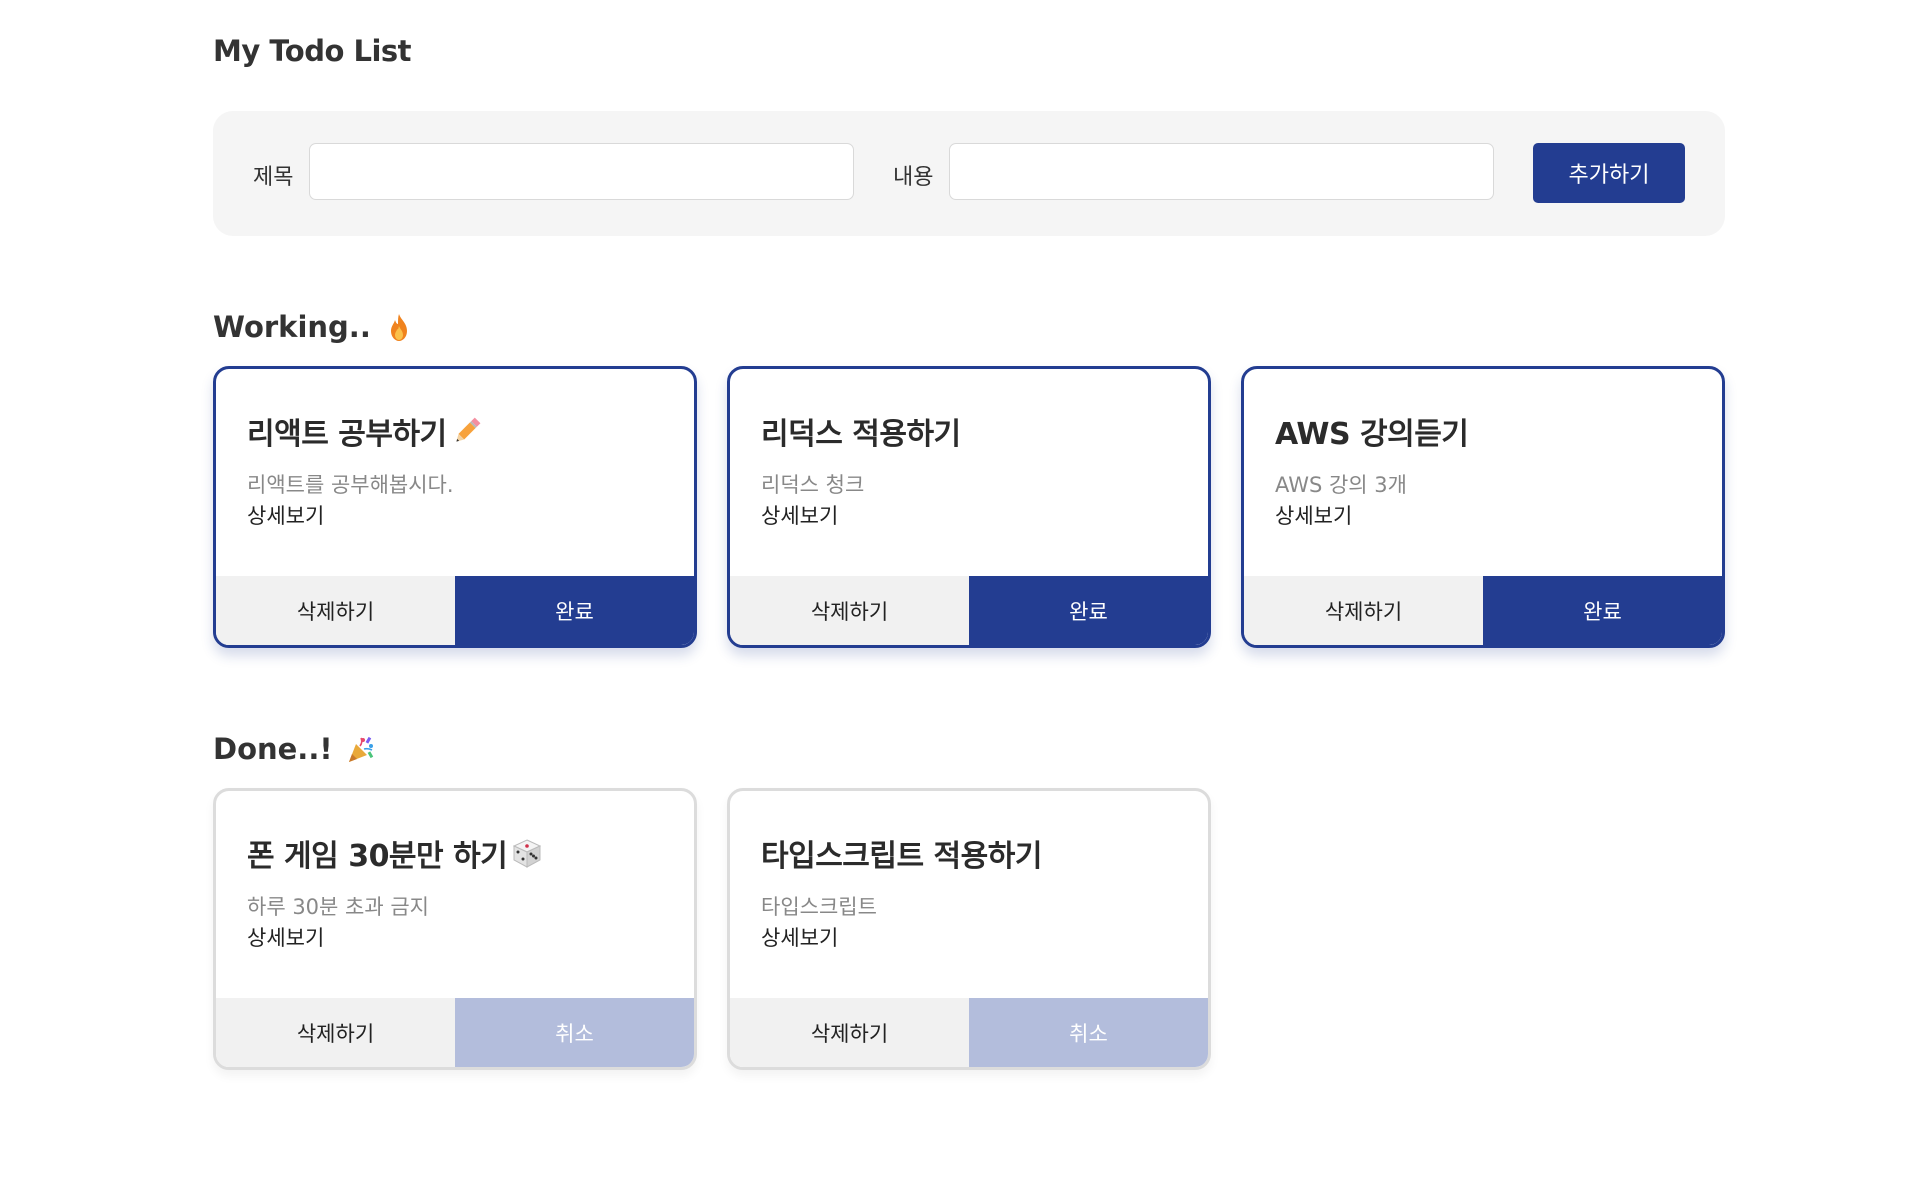 This screenshot has height=1186, width=1920. I want to click on dice-icon, so click(527, 853).